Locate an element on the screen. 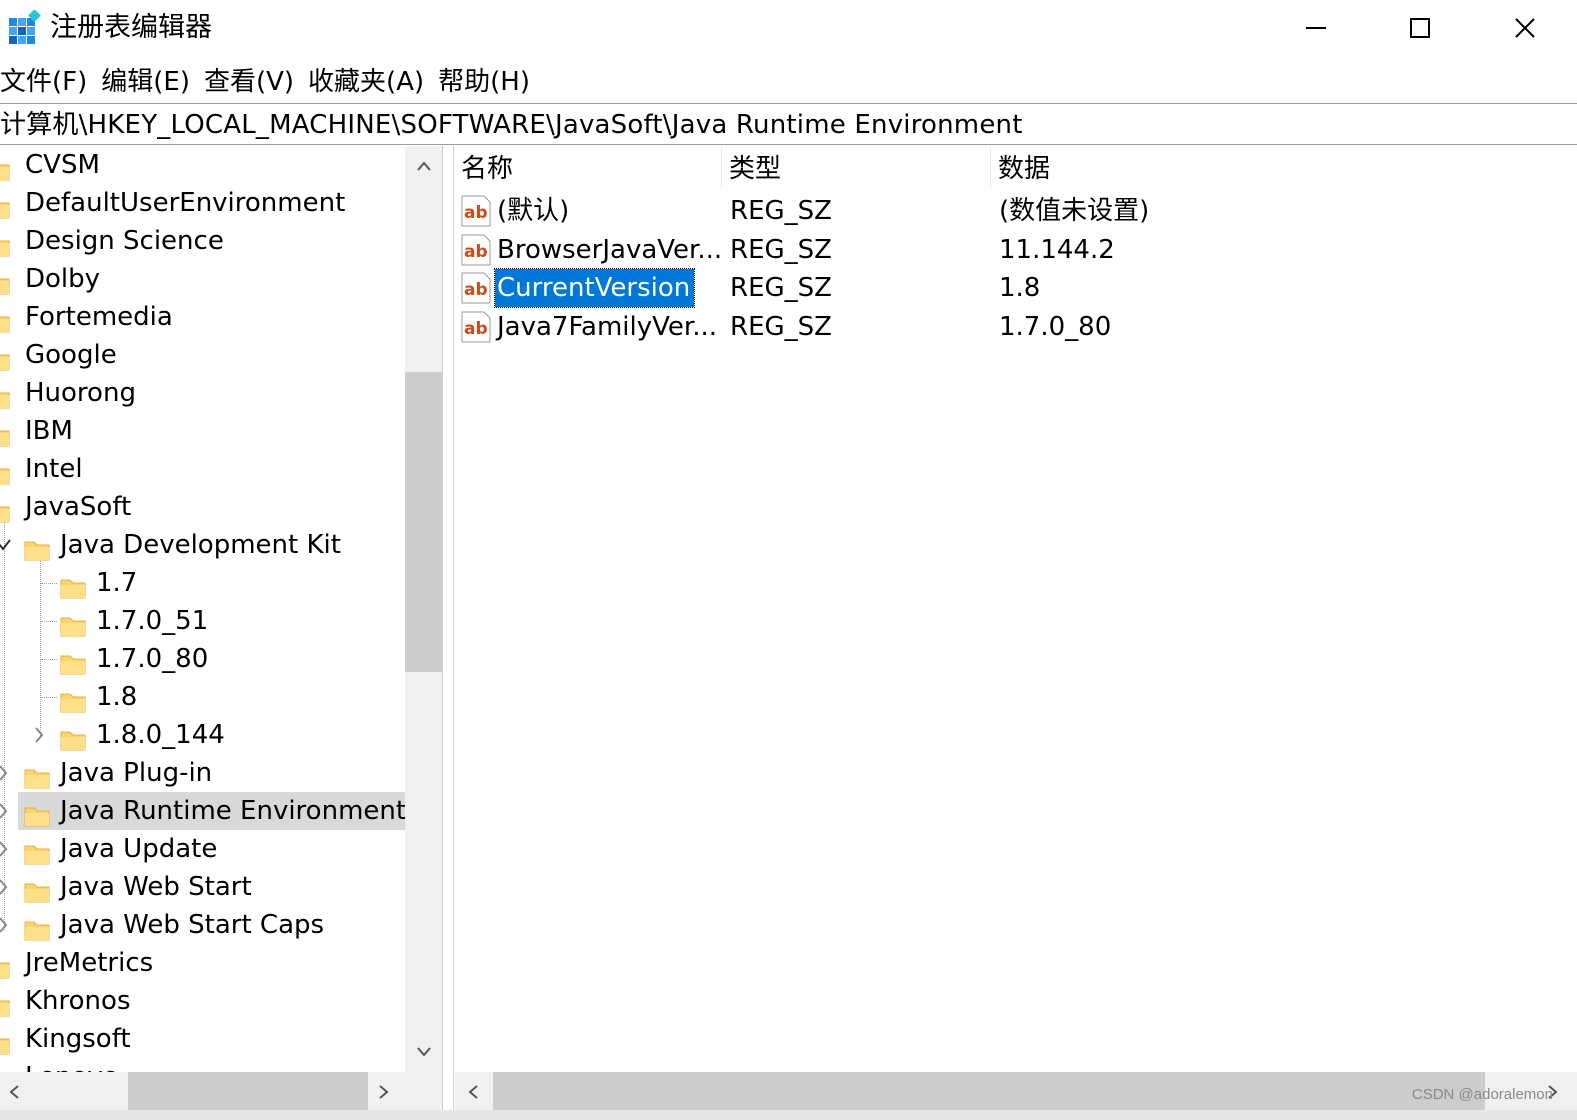 This screenshot has height=1120, width=1577. minimize-icon is located at coordinates (1316, 28).